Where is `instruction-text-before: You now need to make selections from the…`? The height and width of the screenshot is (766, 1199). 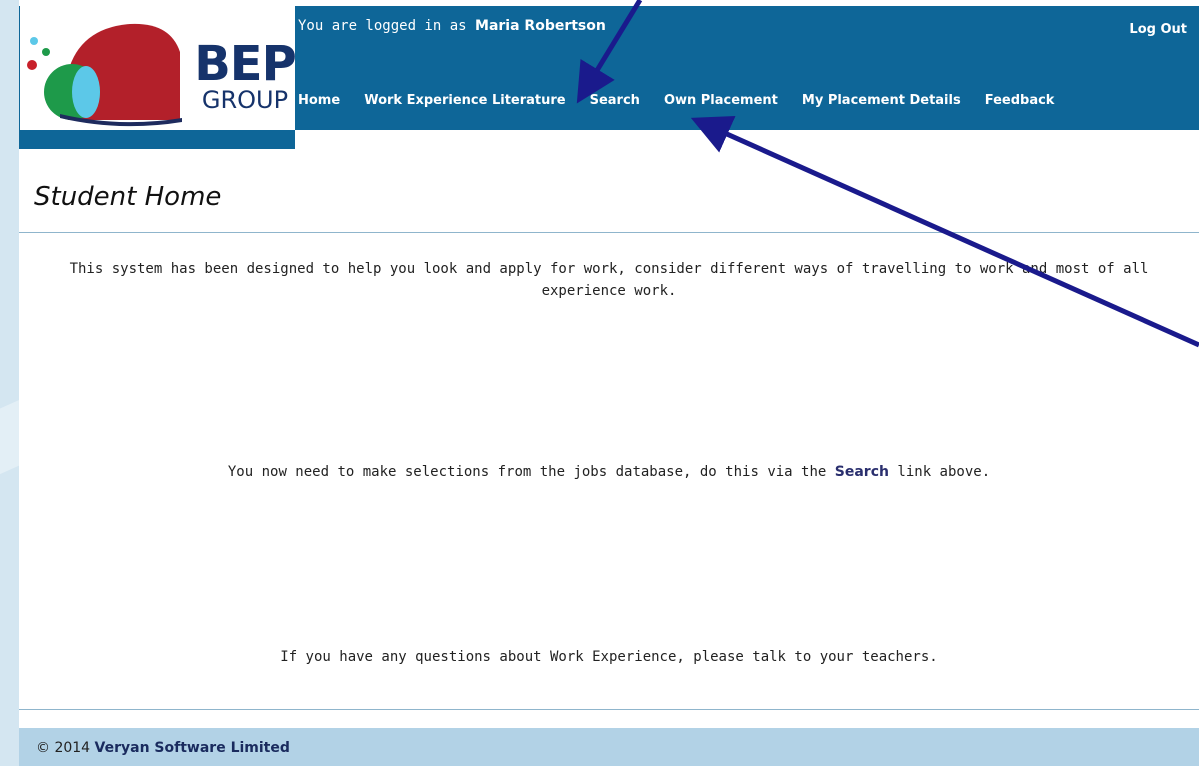
instruction-text-before: You now need to make selections from the… is located at coordinates (527, 472).